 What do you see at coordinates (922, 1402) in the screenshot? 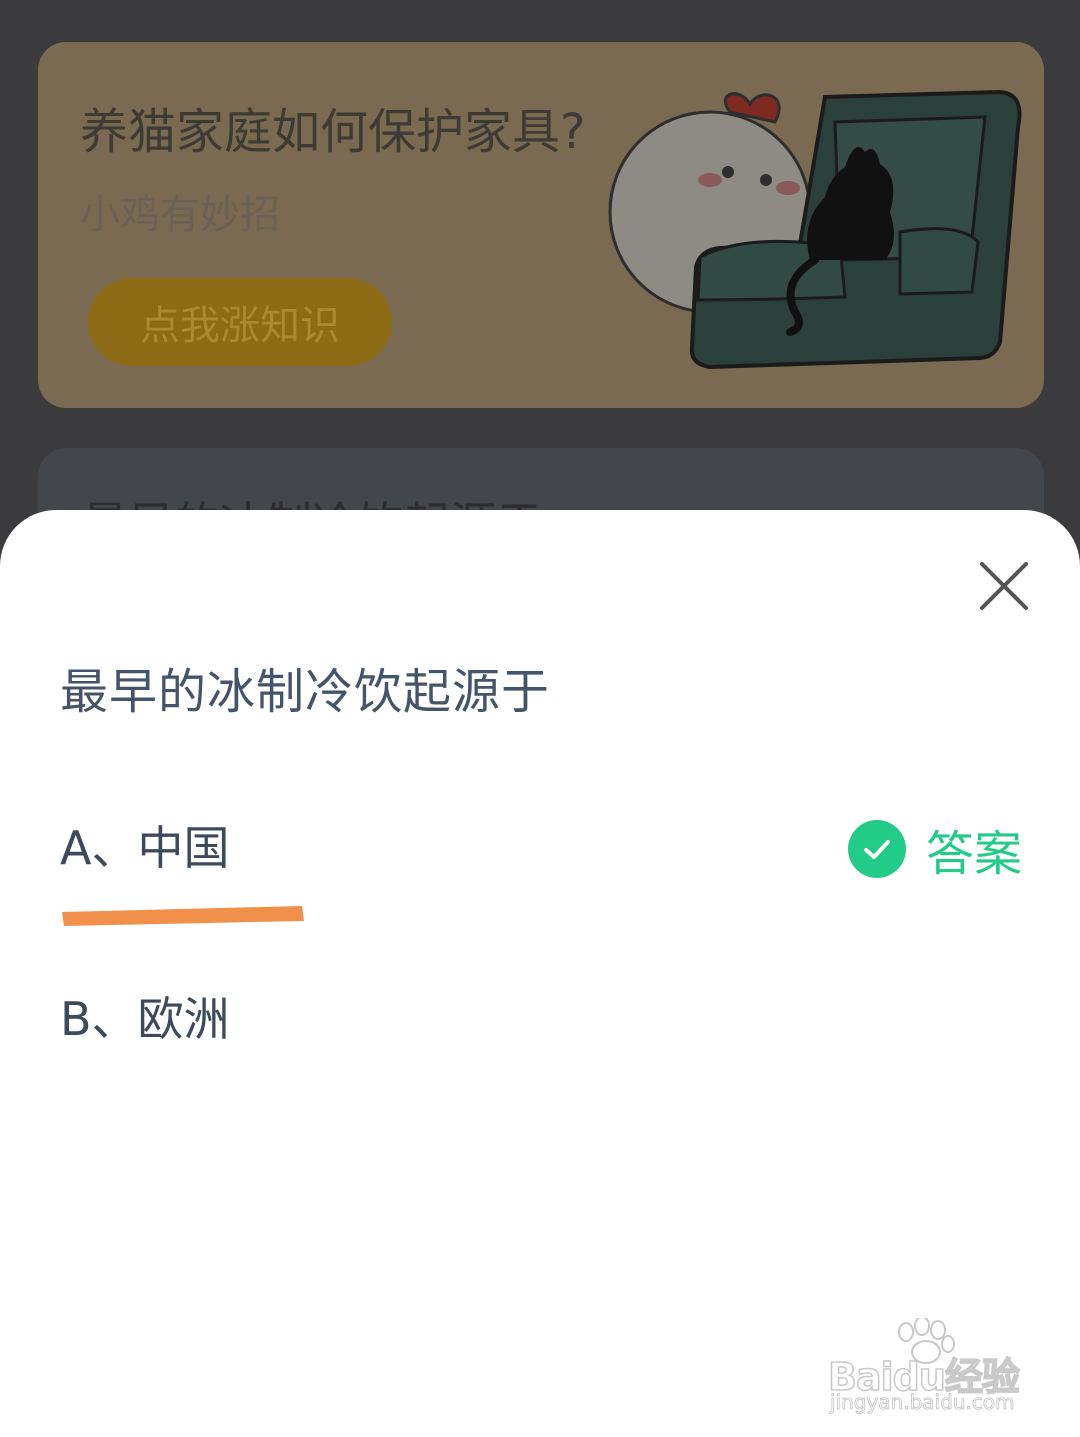
I see `watermark-url: jingyan.baidu.com` at bounding box center [922, 1402].